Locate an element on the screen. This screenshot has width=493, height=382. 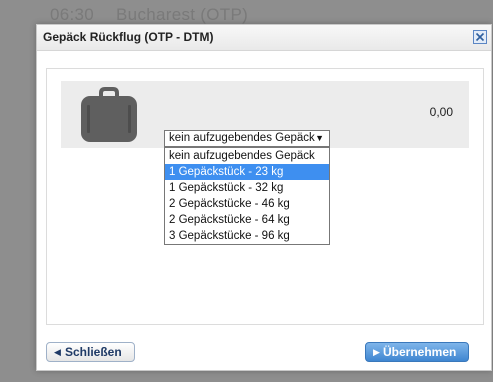
chevron-right-icon: ▶ is located at coordinates (376, 352).